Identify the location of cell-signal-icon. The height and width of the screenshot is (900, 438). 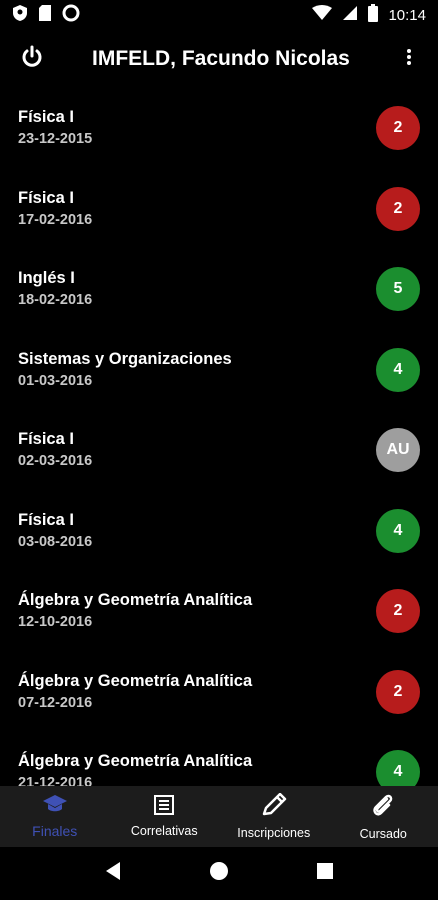
(350, 15).